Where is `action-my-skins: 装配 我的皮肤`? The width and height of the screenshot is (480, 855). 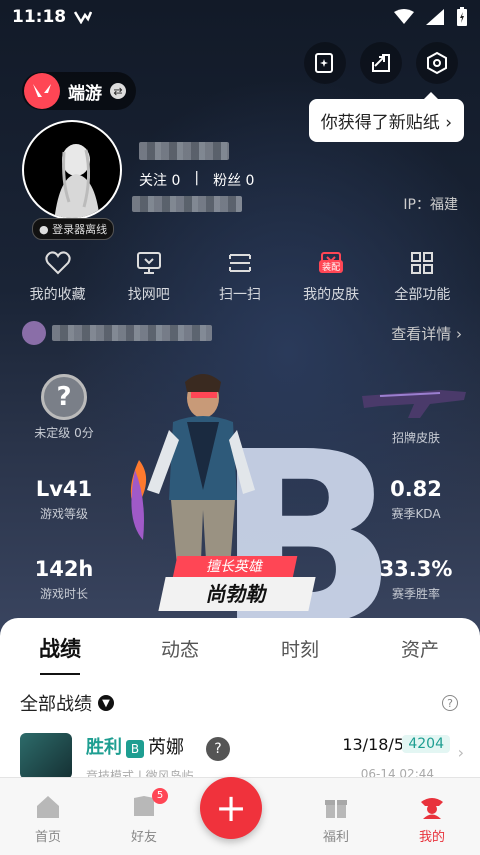
action-my-skins: 装配 我的皮肤 is located at coordinates (331, 276).